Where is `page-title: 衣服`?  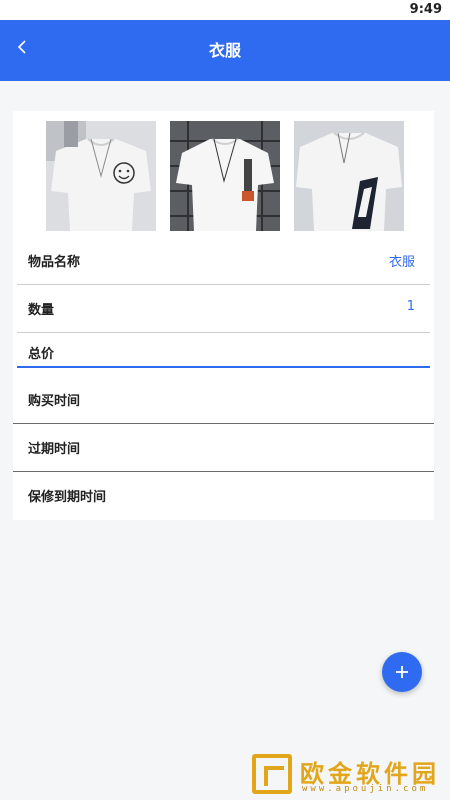
page-title: 衣服 is located at coordinates (224, 50).